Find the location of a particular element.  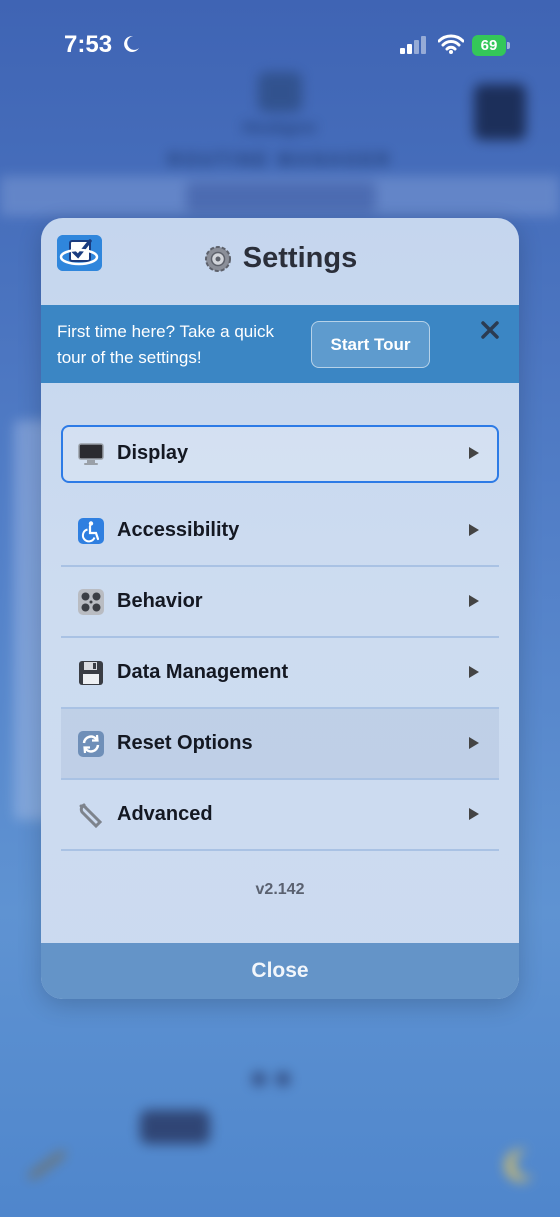

do-not-disturb-moon-icon is located at coordinates (131, 43).